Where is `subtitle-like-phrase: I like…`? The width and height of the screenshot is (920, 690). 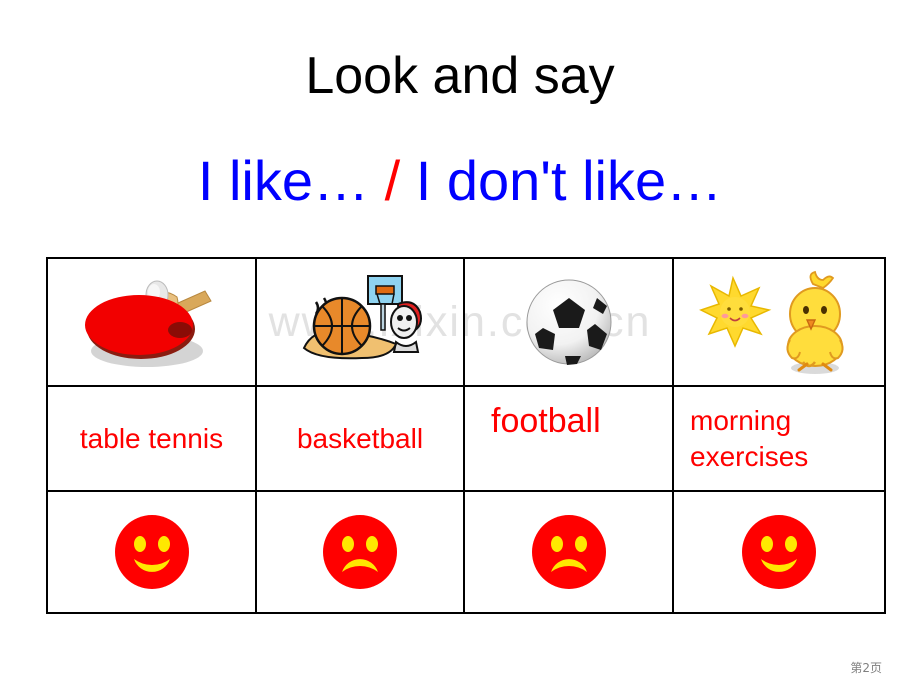
subtitle-like-phrase: I like… is located at coordinates (283, 180).